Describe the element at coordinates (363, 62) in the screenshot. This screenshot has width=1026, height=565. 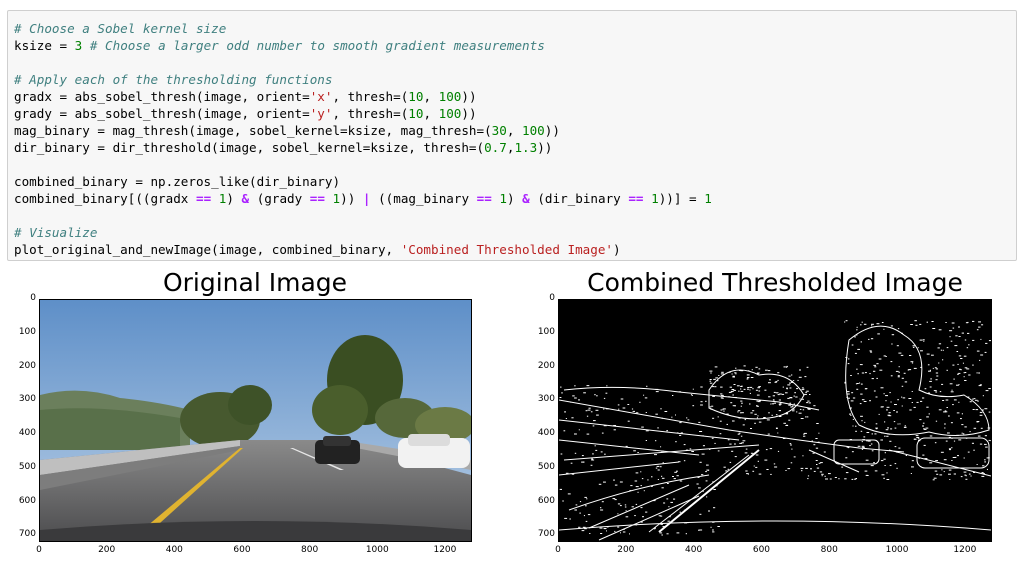
I see `code-line` at that location.